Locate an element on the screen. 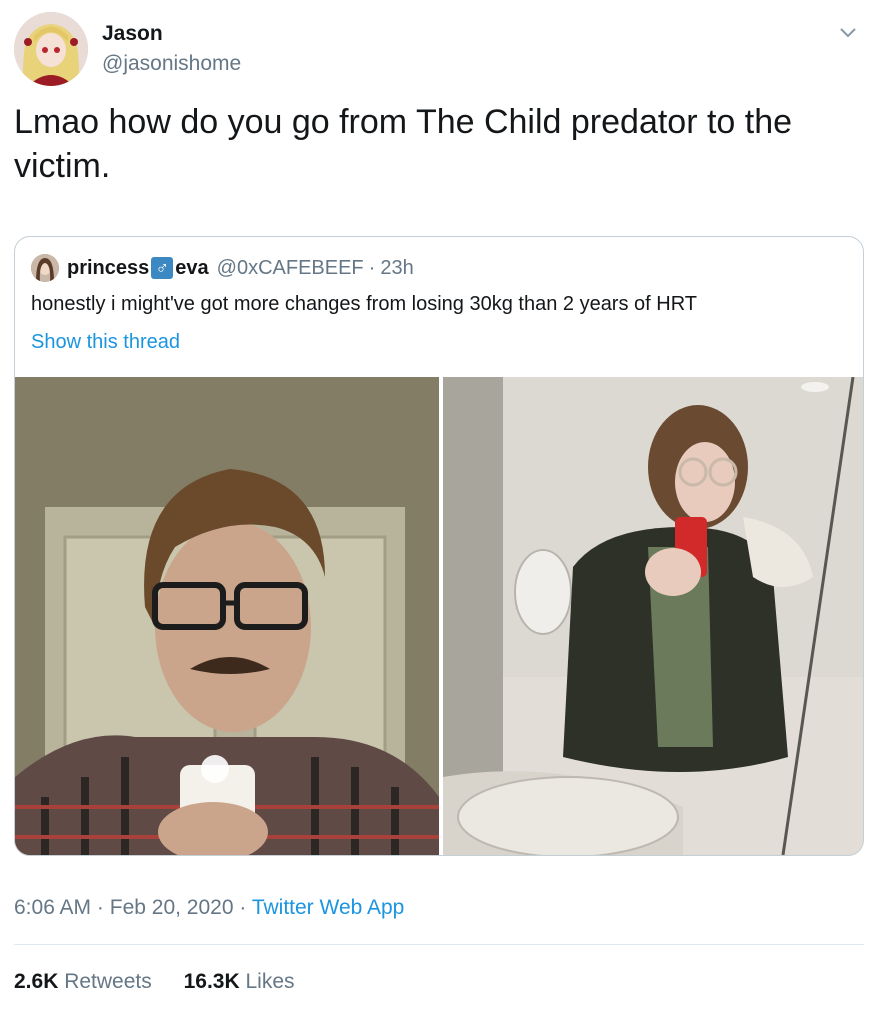 The width and height of the screenshot is (877, 1015). quoted-tweet-header: princess ♂ eva @0xCAFEBEEF · 23h is located at coordinates (222, 268).